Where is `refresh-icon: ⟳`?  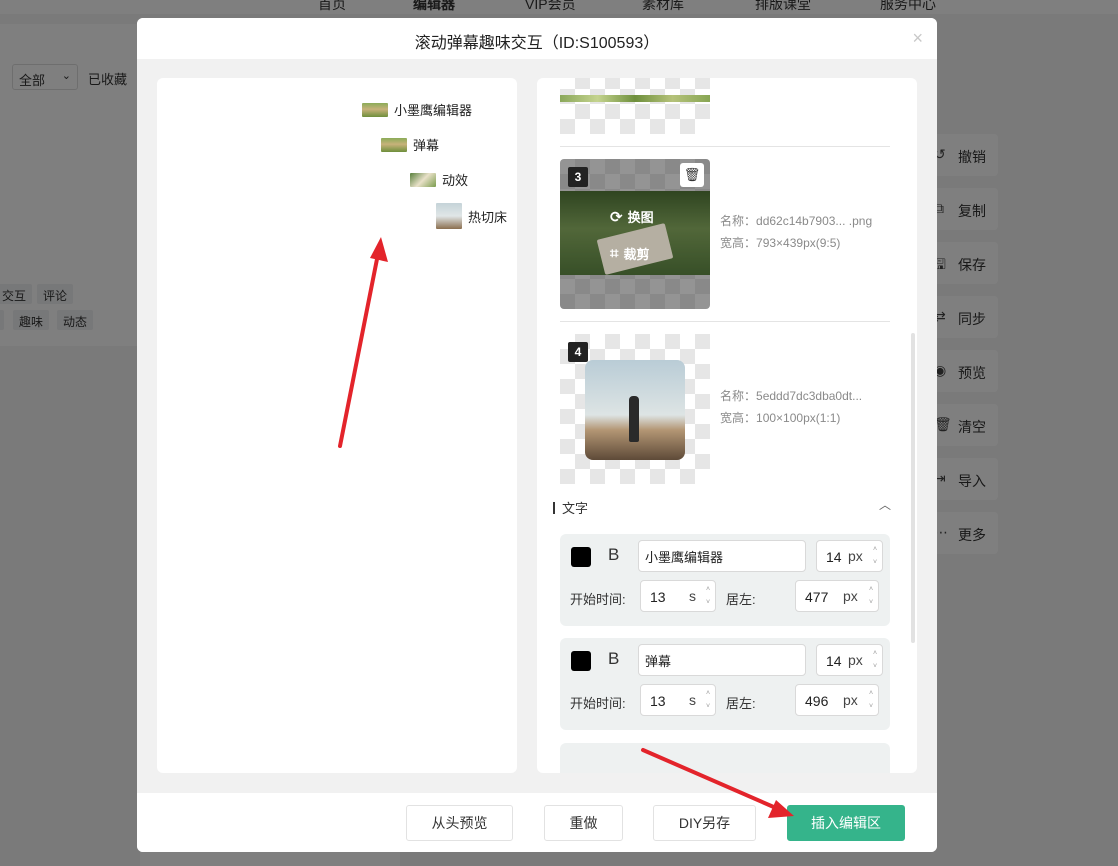
refresh-icon: ⟳ is located at coordinates (616, 217).